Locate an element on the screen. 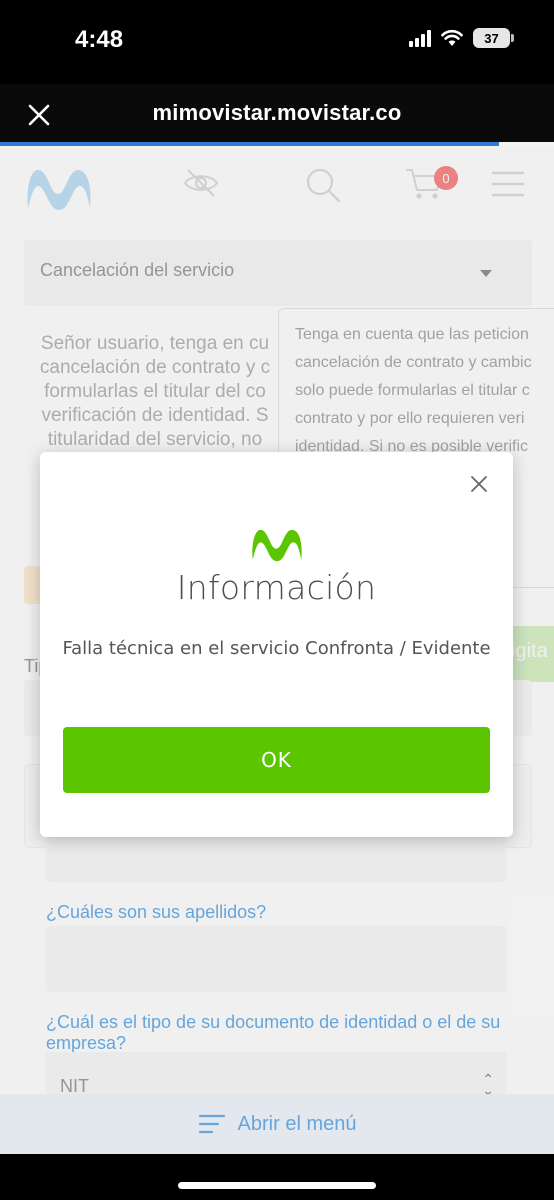  home-indicator-area is located at coordinates (277, 1177).